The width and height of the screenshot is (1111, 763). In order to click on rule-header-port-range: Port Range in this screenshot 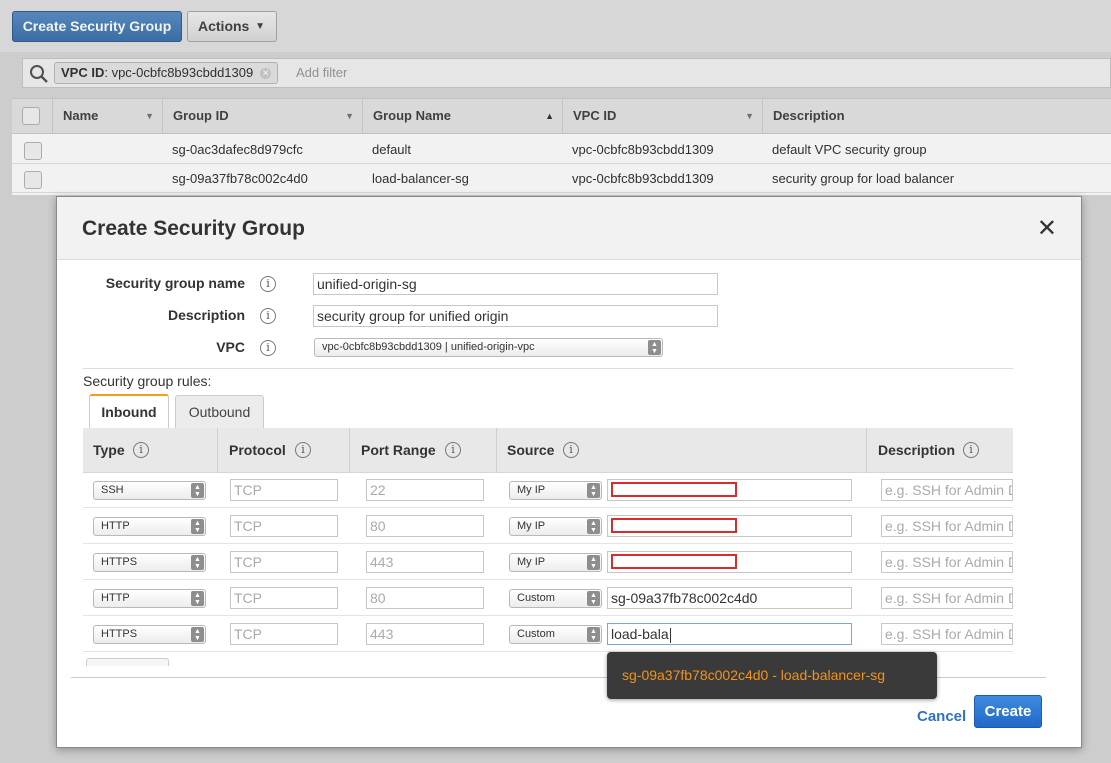, I will do `click(398, 450)`.